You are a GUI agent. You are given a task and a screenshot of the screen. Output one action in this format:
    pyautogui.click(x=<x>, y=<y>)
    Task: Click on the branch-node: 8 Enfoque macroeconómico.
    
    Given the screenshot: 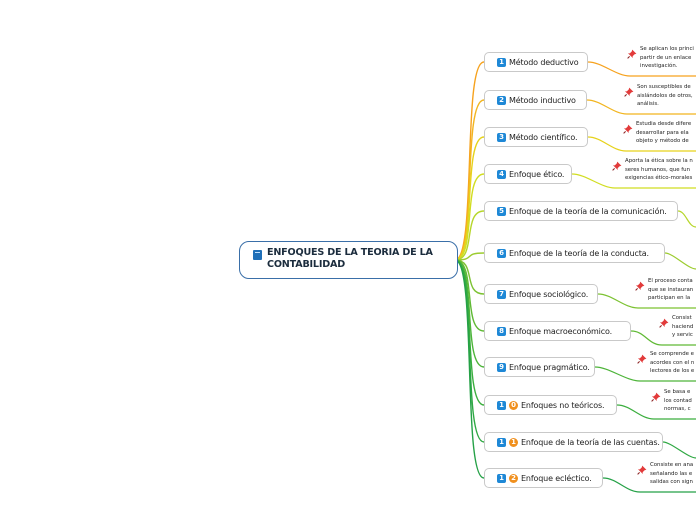 What is the action you would take?
    pyautogui.click(x=557, y=331)
    